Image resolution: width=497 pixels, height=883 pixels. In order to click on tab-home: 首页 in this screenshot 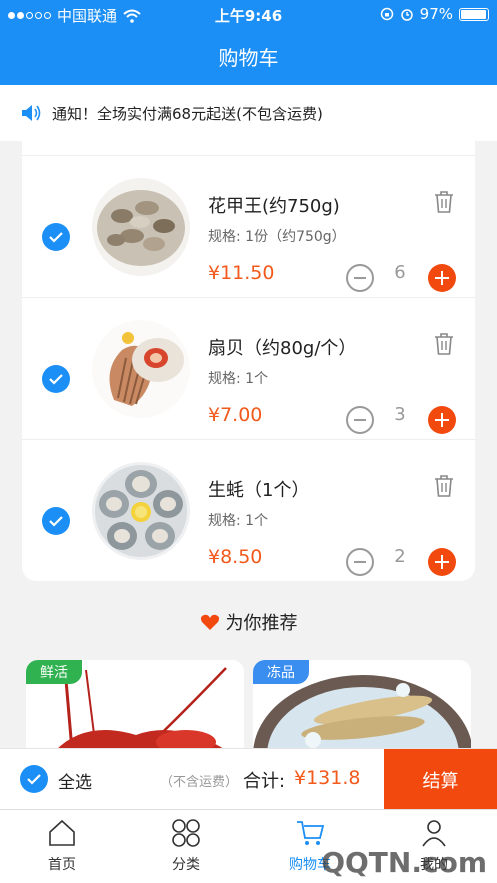, I will do `click(62, 846)`.